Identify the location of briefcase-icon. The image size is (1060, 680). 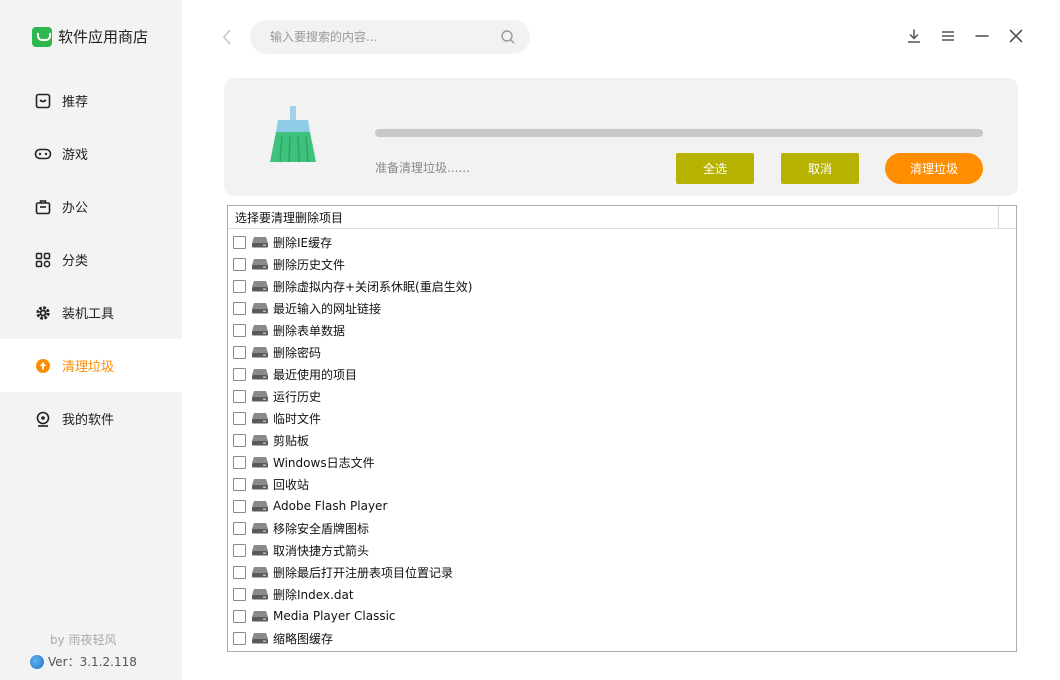
(43, 207).